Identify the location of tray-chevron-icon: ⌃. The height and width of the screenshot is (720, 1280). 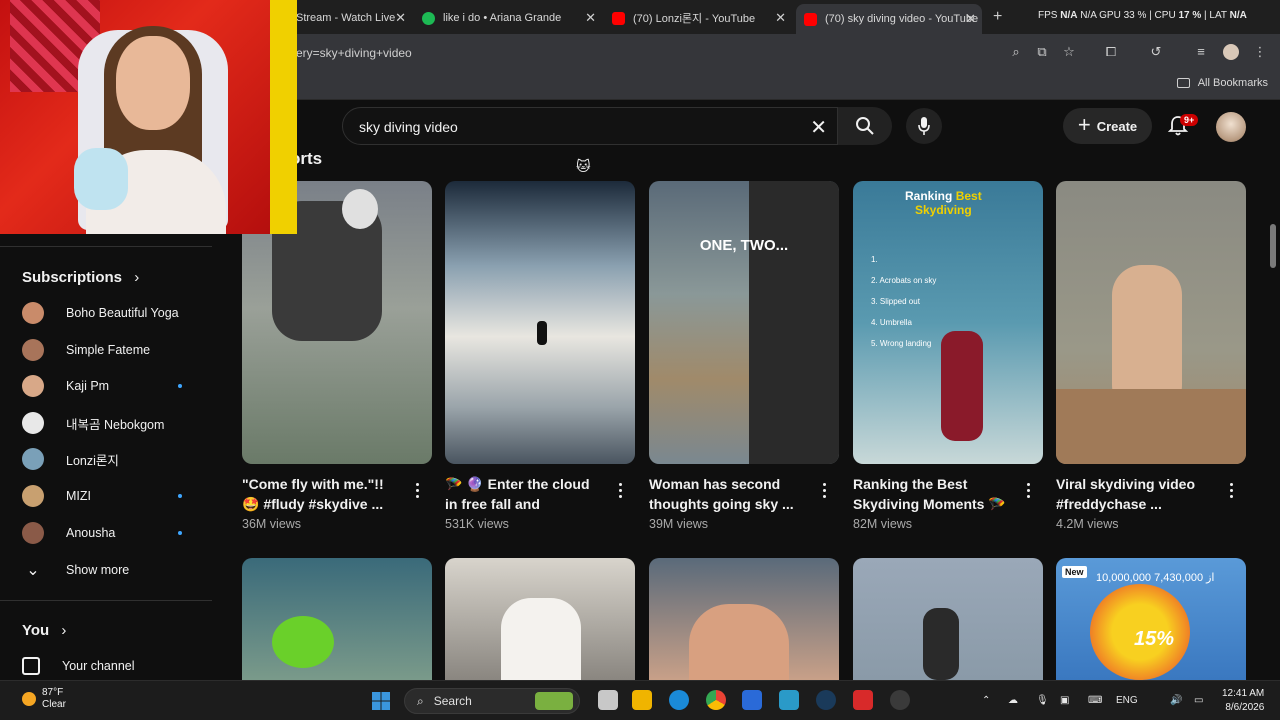
(986, 700).